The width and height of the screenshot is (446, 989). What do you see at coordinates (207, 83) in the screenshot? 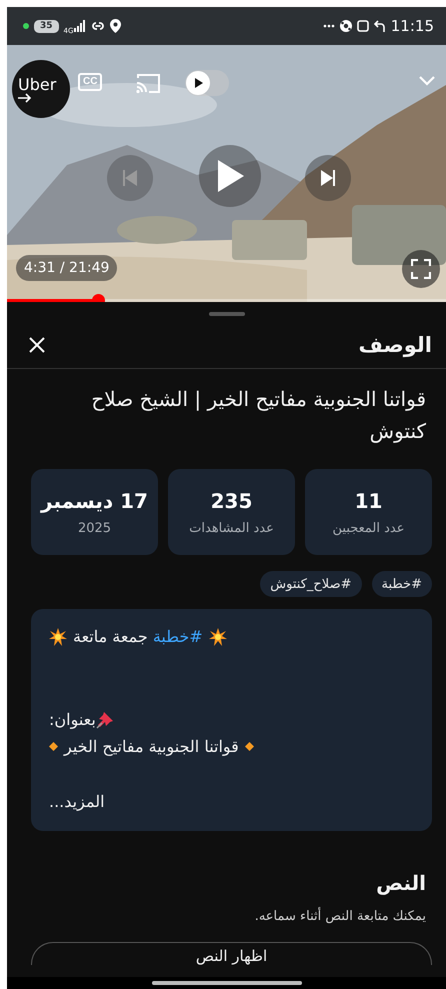
I see `autoplay-toggle` at bounding box center [207, 83].